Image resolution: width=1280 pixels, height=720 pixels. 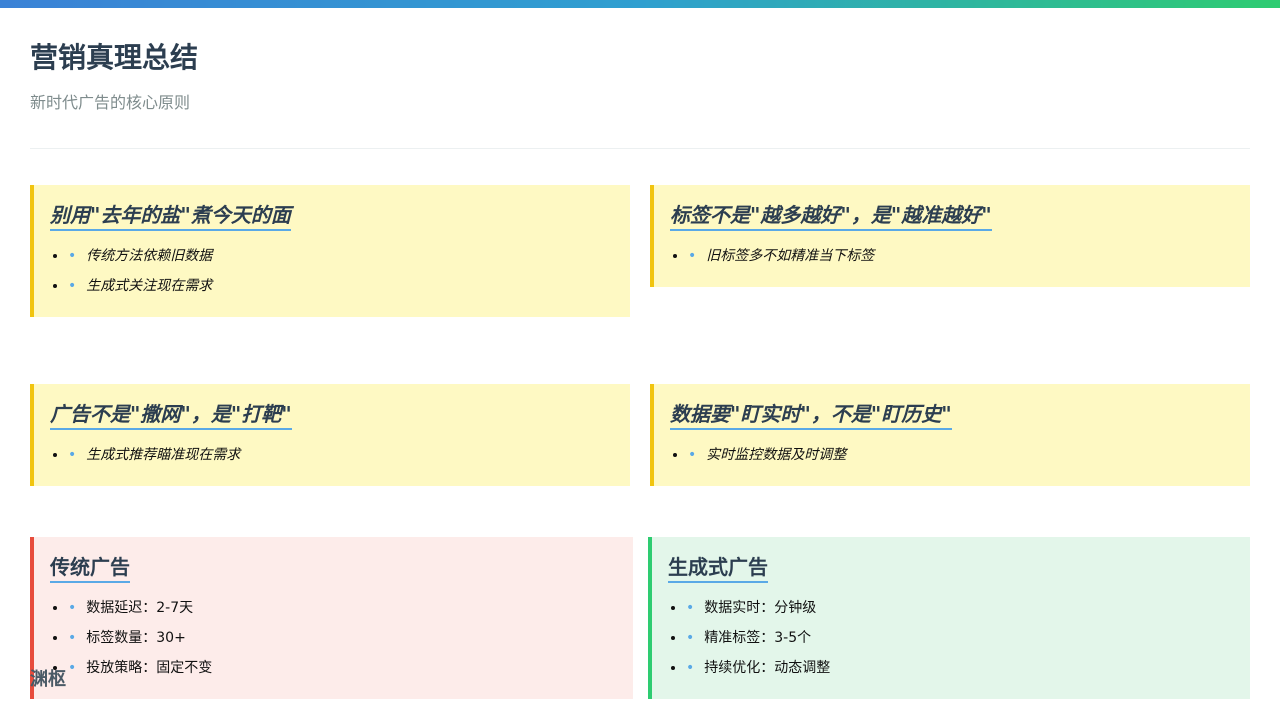 What do you see at coordinates (718, 568) in the screenshot?
I see `card-title: 生成式广告` at bounding box center [718, 568].